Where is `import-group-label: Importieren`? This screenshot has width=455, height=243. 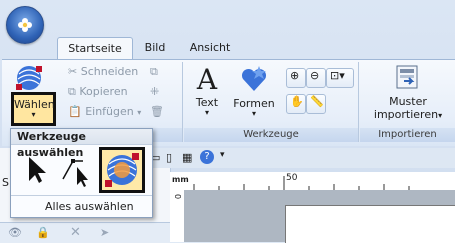 import-group-label: Importieren is located at coordinates (407, 135).